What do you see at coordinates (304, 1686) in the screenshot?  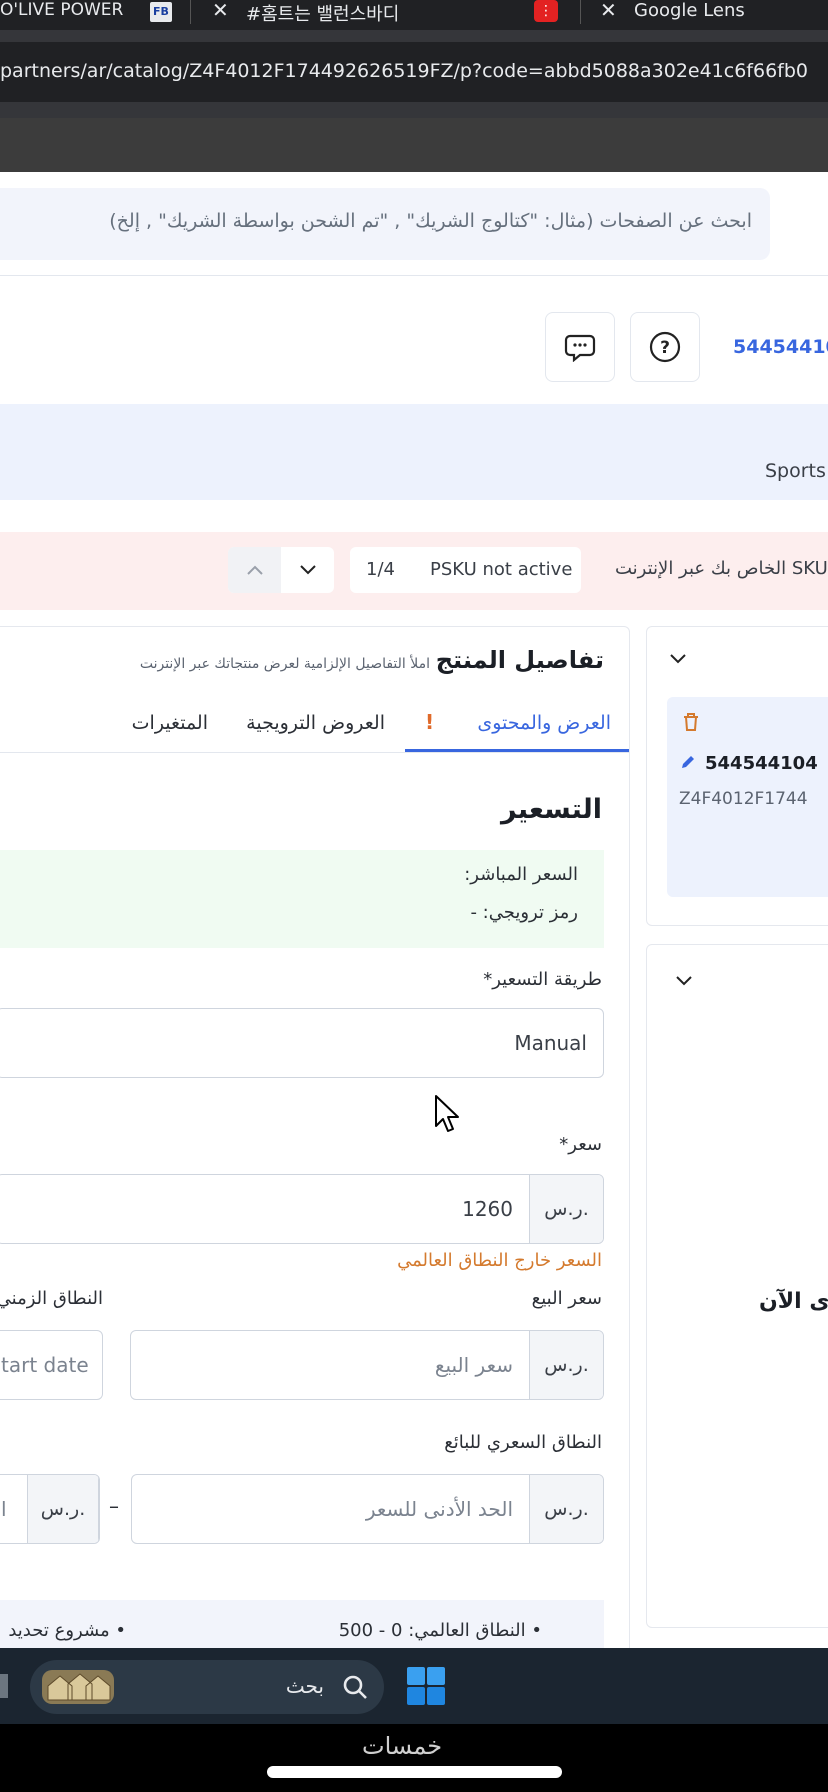 I see `taskbar-search-label: بحث` at bounding box center [304, 1686].